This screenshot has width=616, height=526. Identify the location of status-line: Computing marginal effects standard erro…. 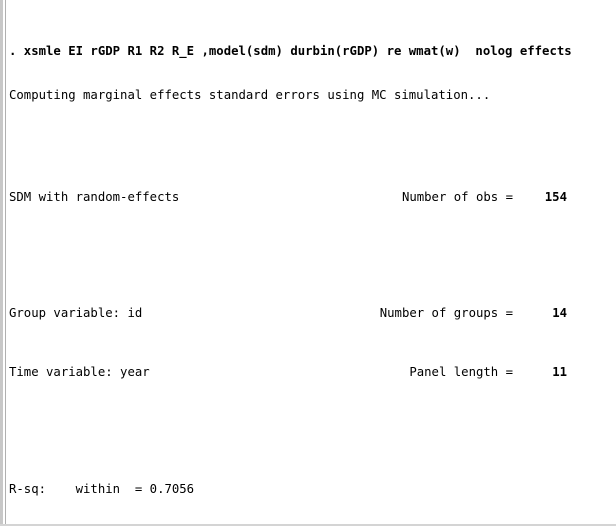
(250, 94).